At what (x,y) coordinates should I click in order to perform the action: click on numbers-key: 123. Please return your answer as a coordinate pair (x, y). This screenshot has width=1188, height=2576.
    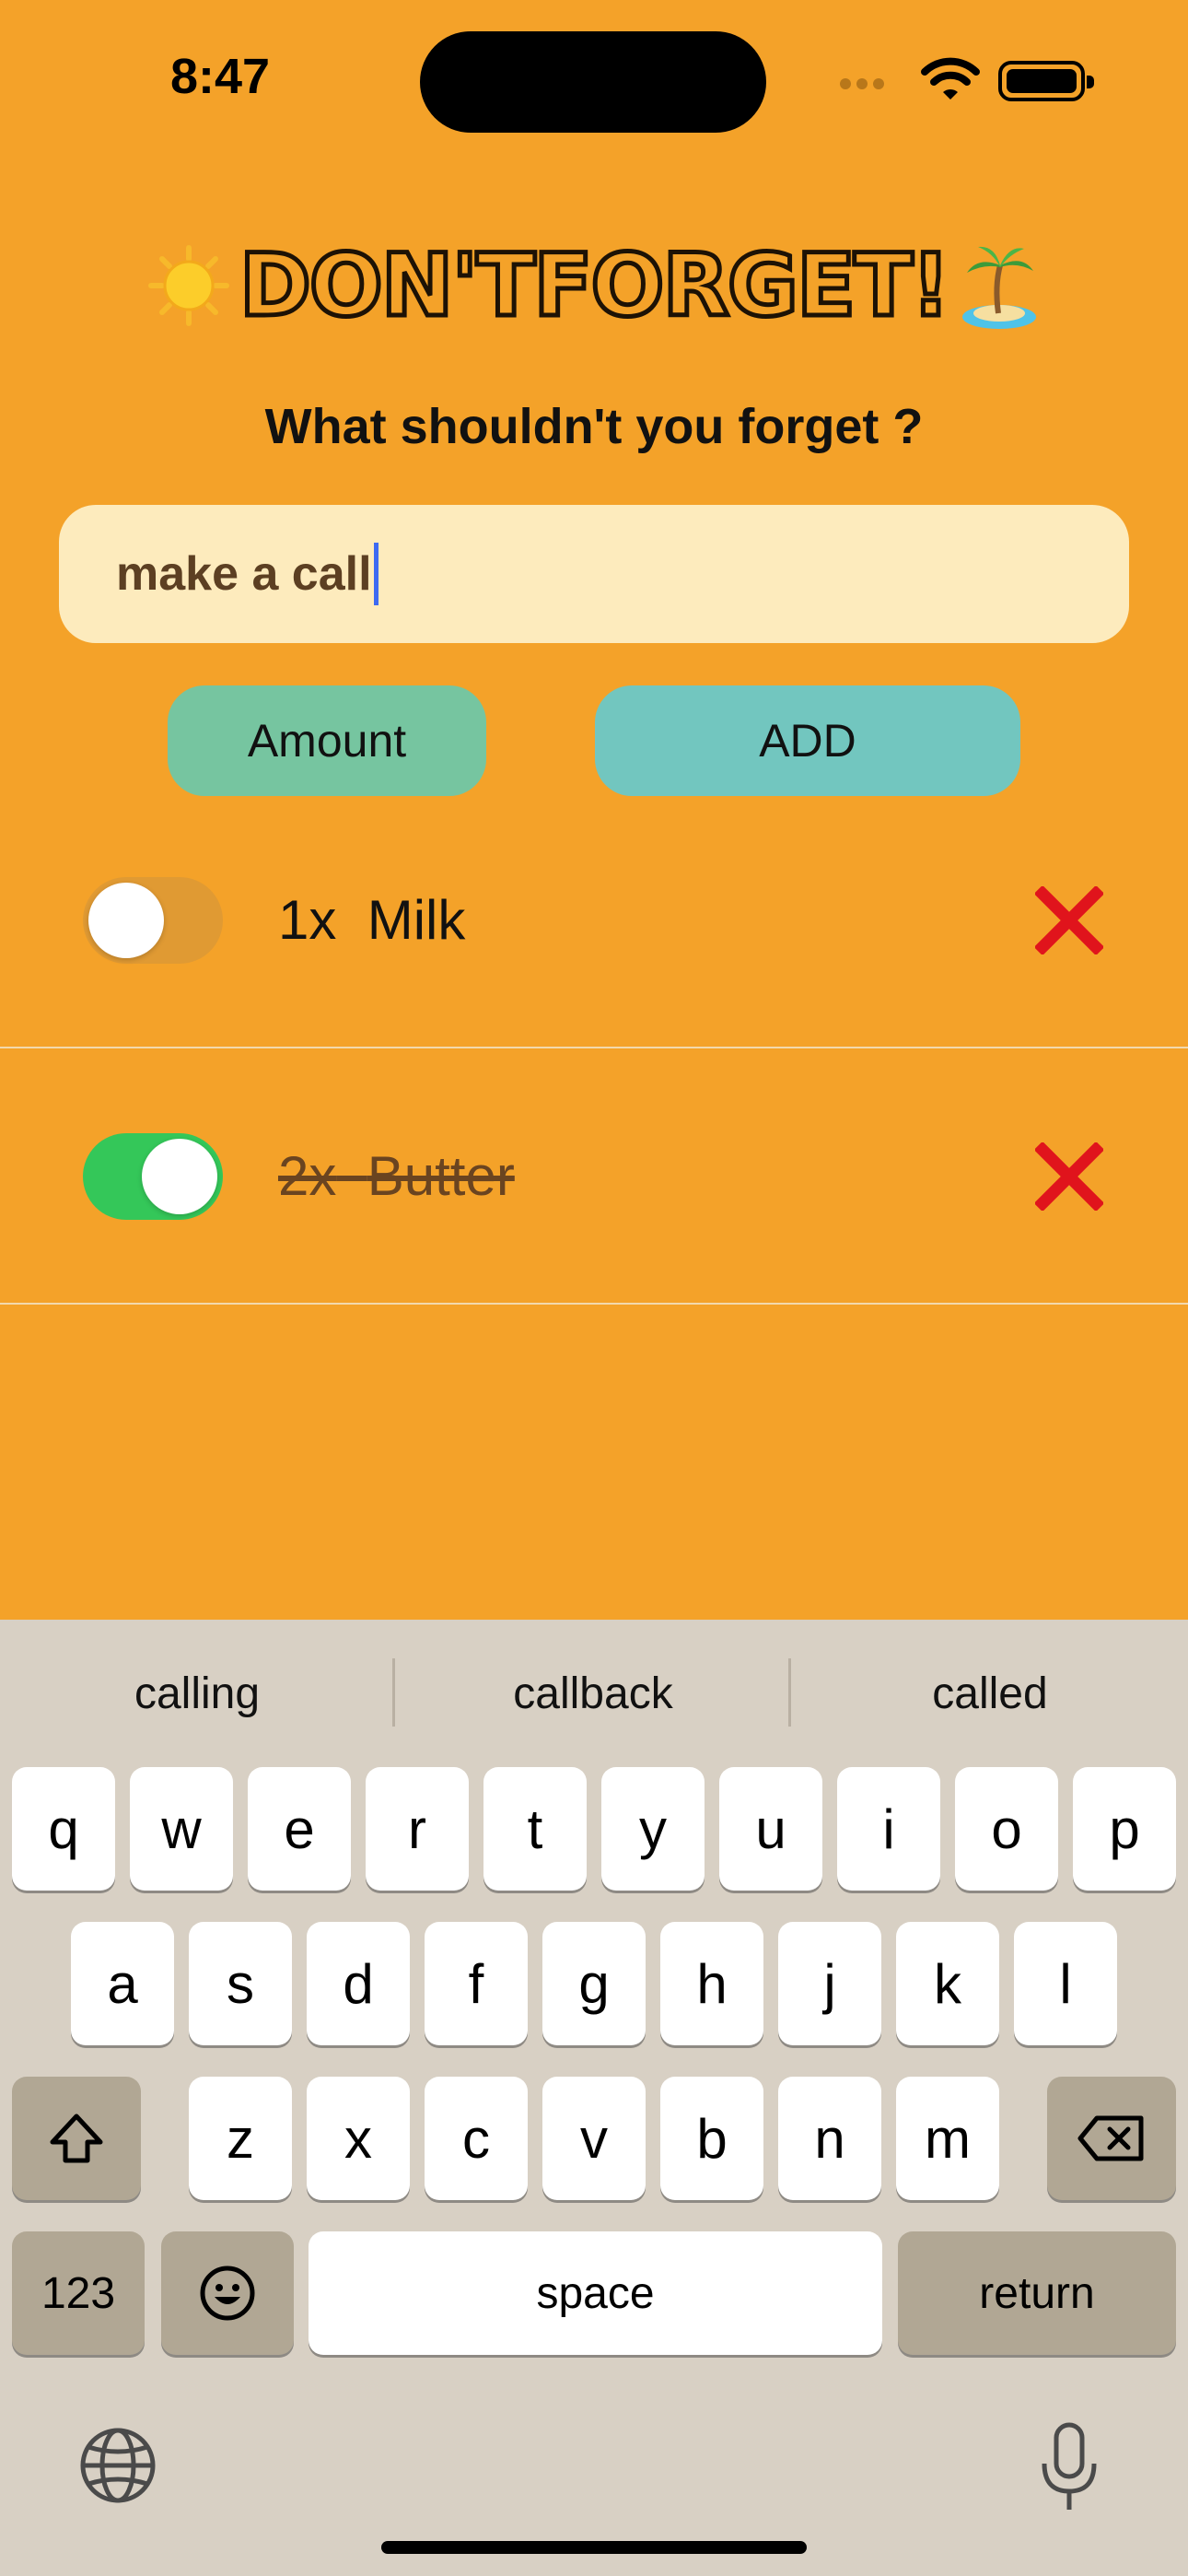
    Looking at the image, I should click on (78, 2293).